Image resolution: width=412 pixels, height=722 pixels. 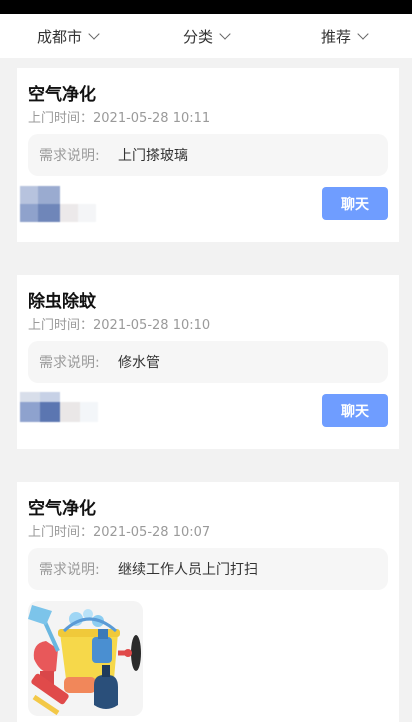 What do you see at coordinates (206, 7) in the screenshot?
I see `status-bar` at bounding box center [206, 7].